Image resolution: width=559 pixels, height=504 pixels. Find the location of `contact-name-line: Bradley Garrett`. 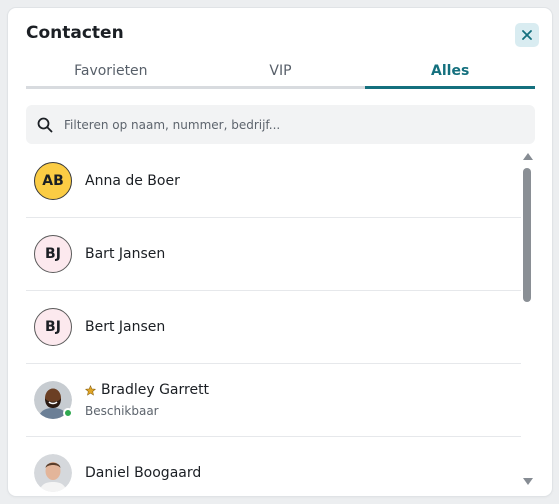

contact-name-line: Bradley Garrett is located at coordinates (147, 390).